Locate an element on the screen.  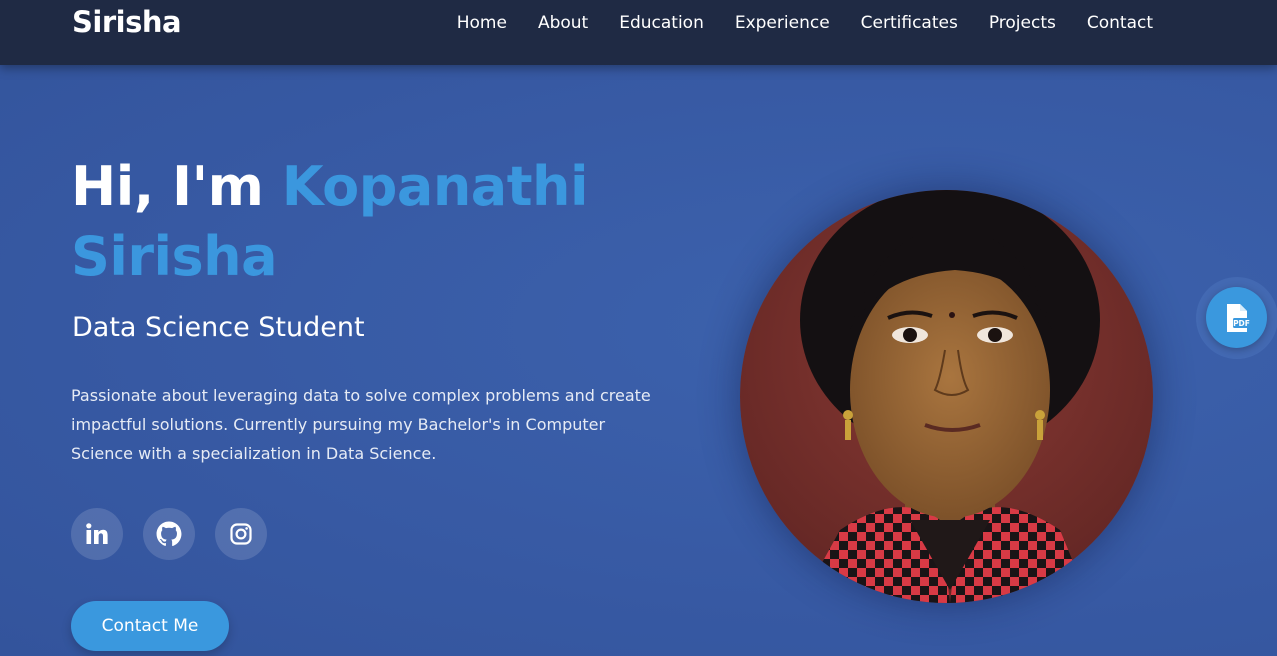
hero-greeting: Hi, I'm is located at coordinates (167, 186).